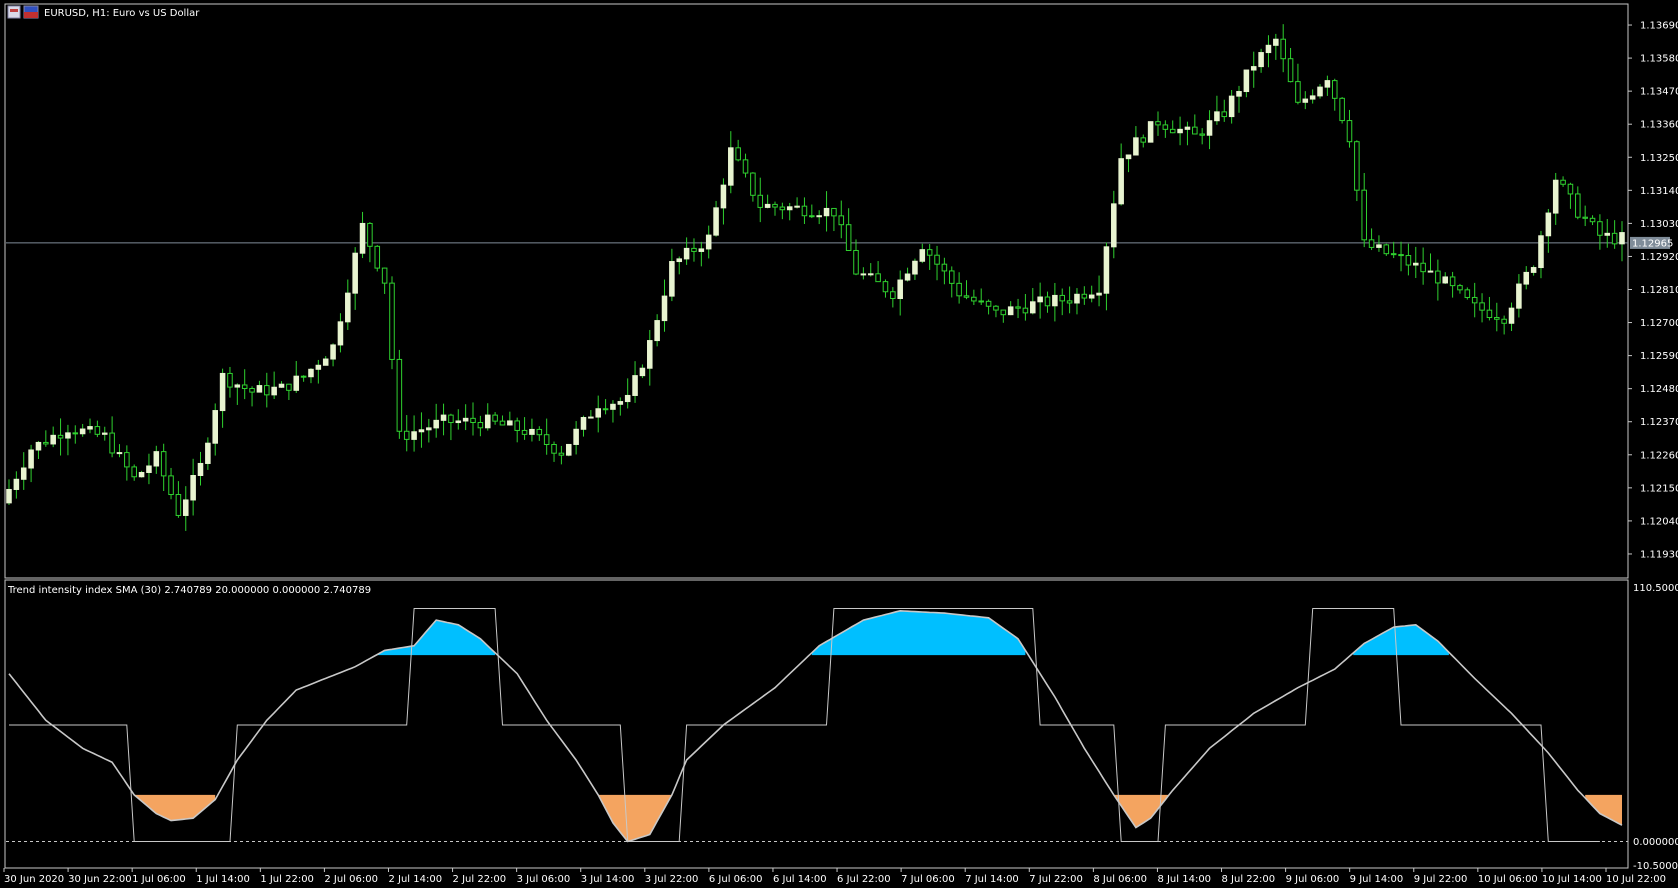 This screenshot has height=888, width=1678. I want to click on price-axis-label: 1.13250, so click(1659, 158).